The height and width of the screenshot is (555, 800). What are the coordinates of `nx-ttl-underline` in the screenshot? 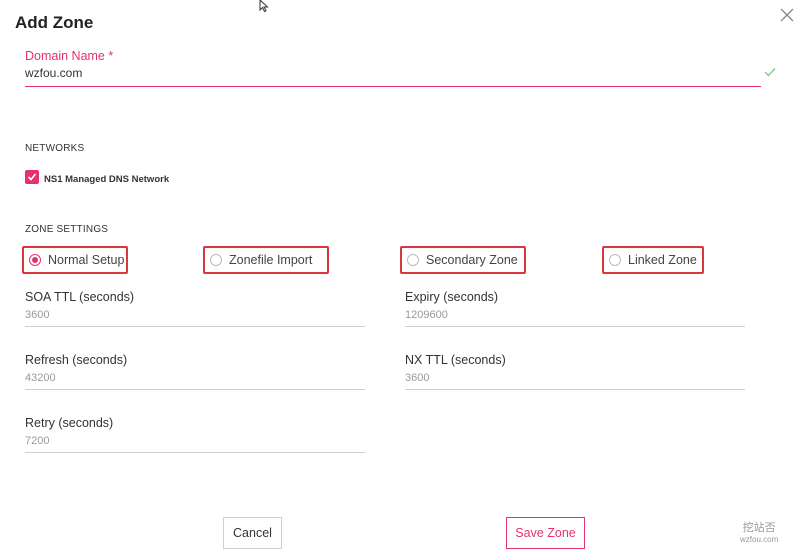 It's located at (575, 389).